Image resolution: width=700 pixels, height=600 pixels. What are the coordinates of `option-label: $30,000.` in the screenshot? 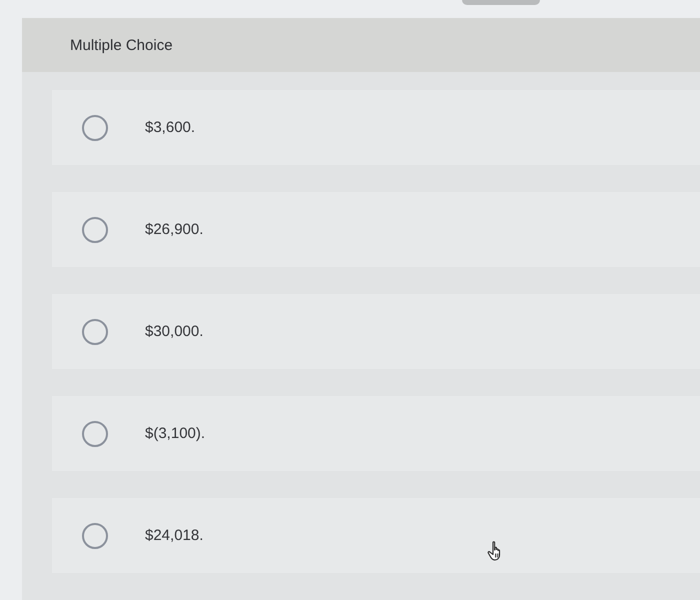 It's located at (174, 331).